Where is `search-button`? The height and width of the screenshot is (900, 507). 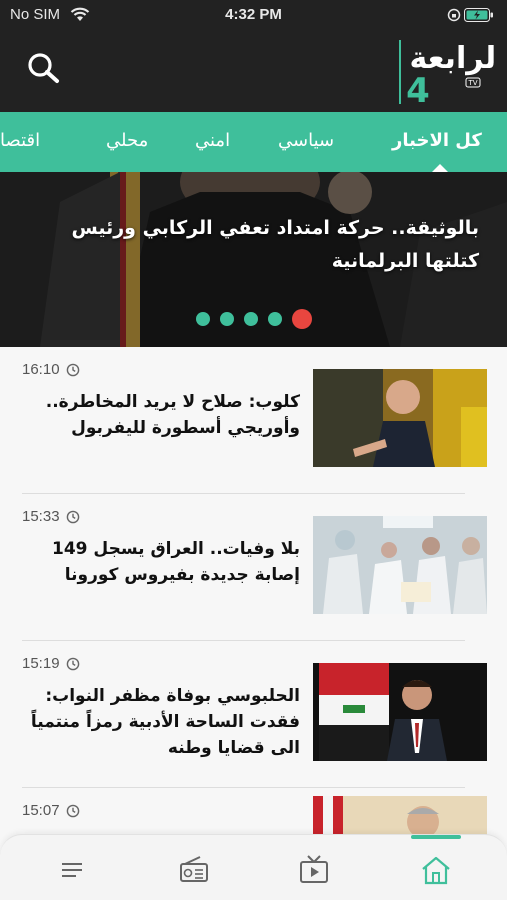 search-button is located at coordinates (44, 70).